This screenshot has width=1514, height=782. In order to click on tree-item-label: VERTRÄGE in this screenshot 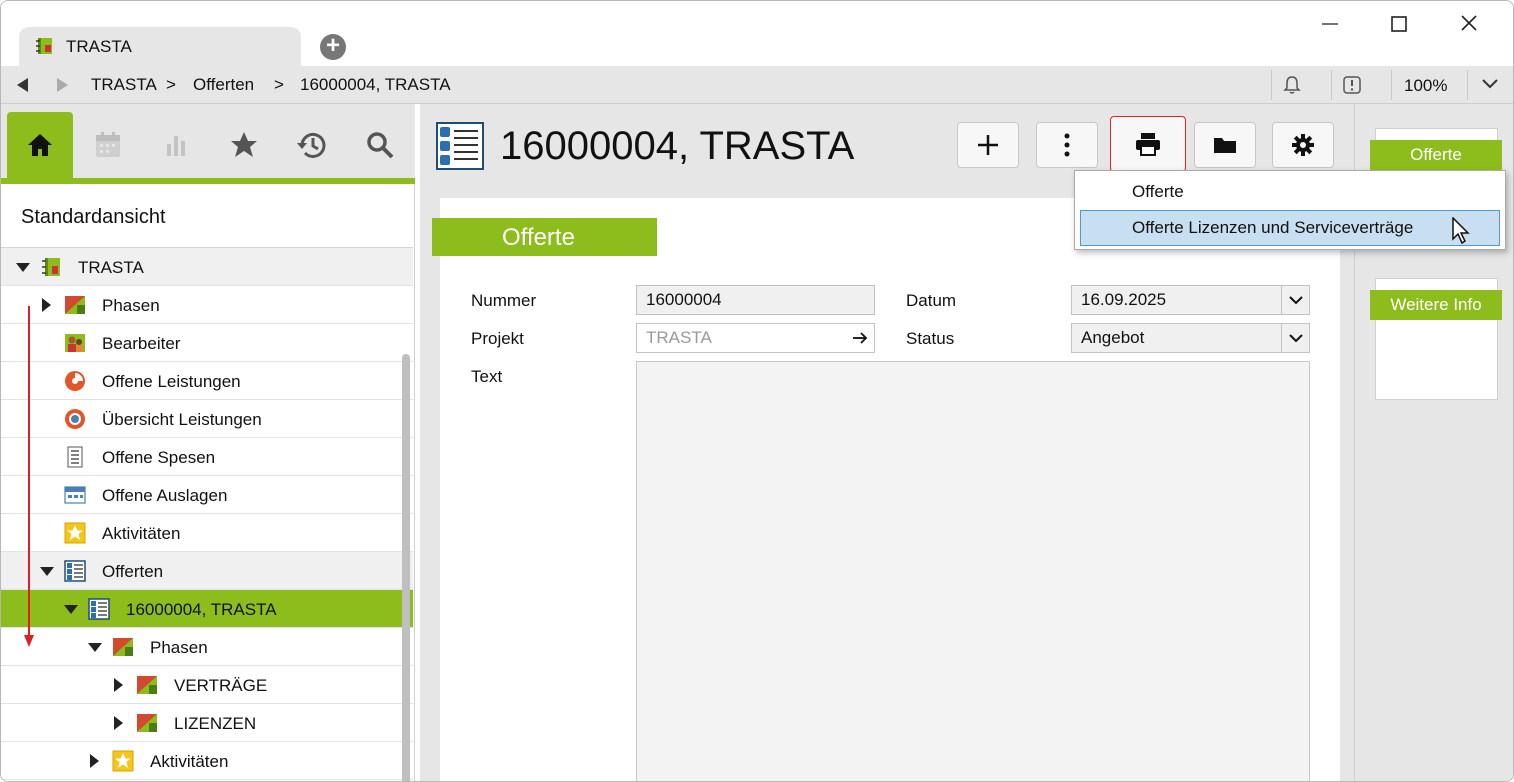, I will do `click(221, 685)`.